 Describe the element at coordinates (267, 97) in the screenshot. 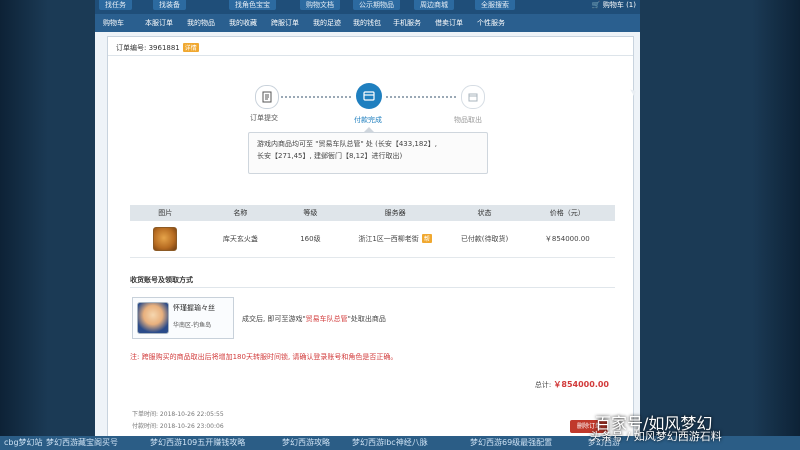

I see `step-submit-icon` at that location.